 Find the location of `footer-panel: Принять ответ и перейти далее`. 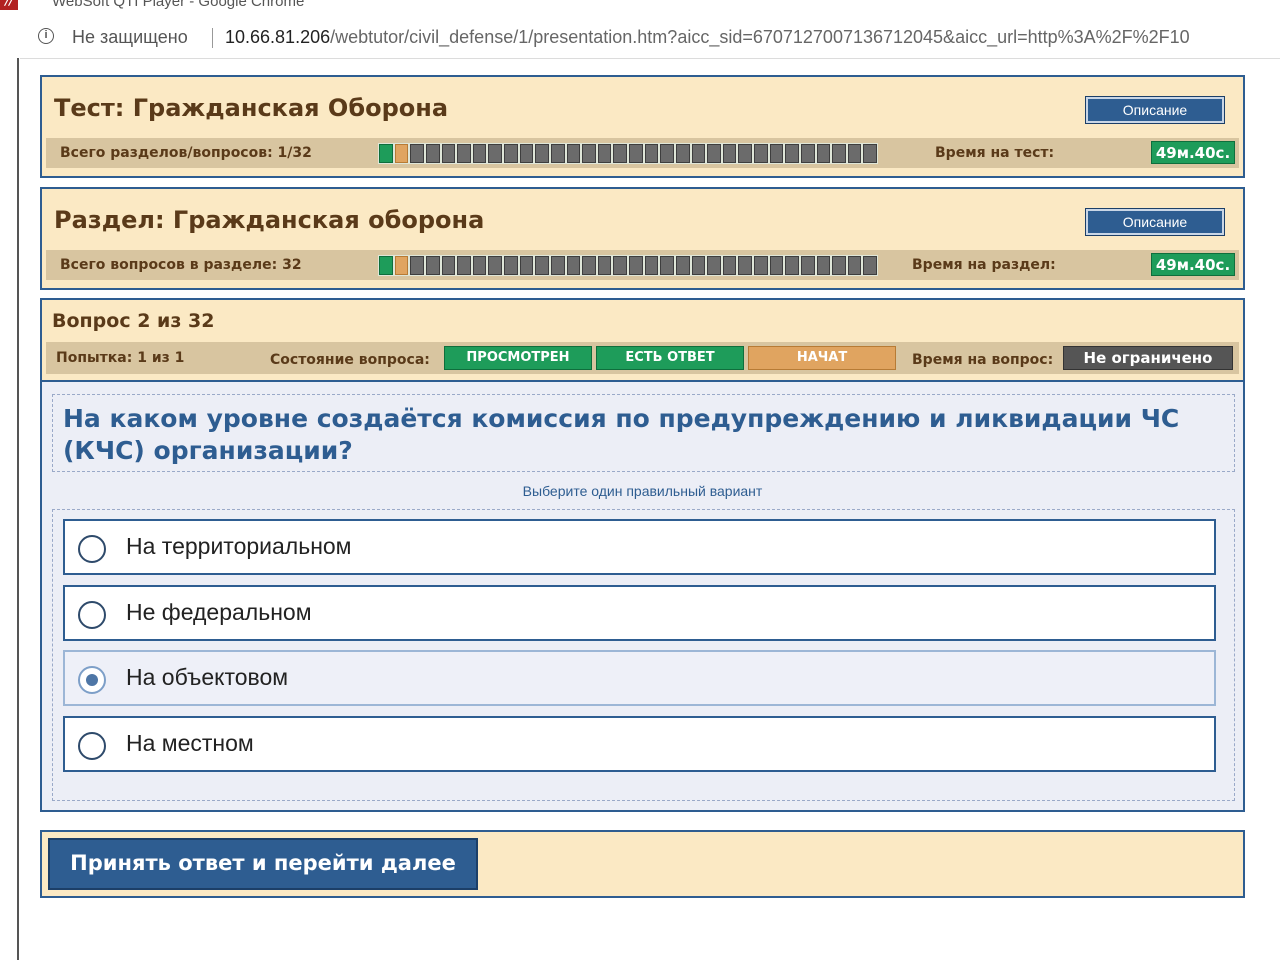

footer-panel: Принять ответ и перейти далее is located at coordinates (642, 864).